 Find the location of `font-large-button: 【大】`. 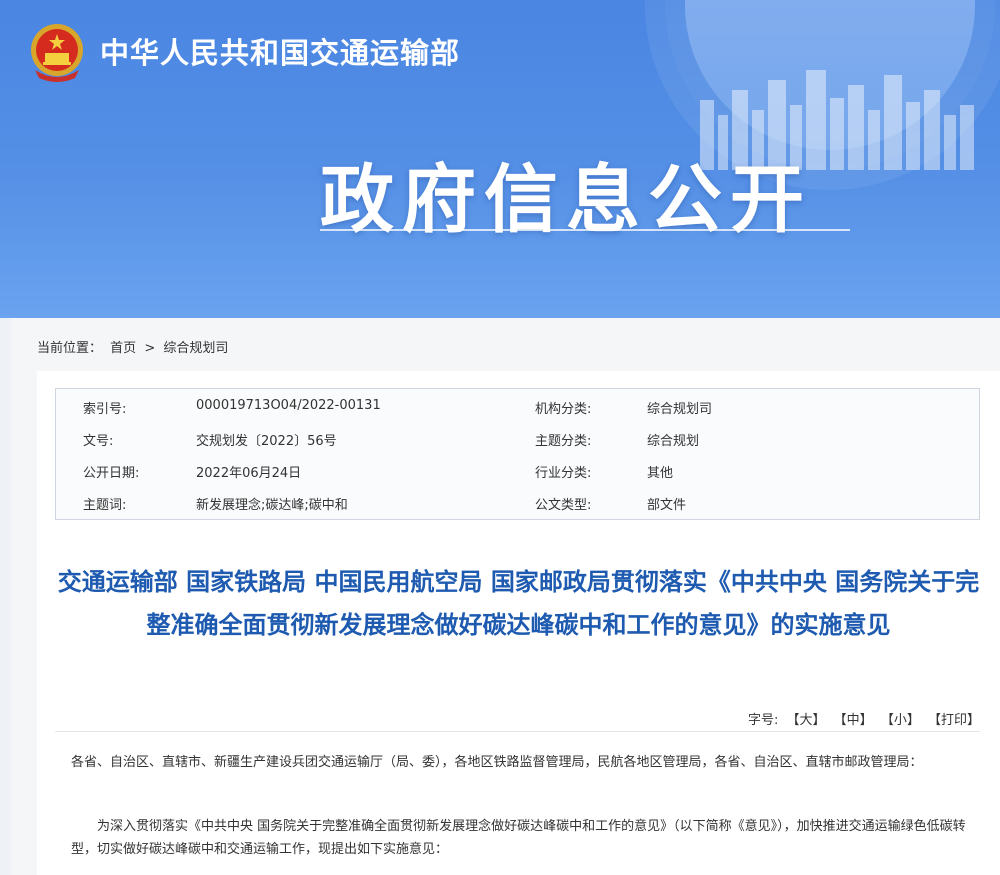

font-large-button: 【大】 is located at coordinates (806, 720).